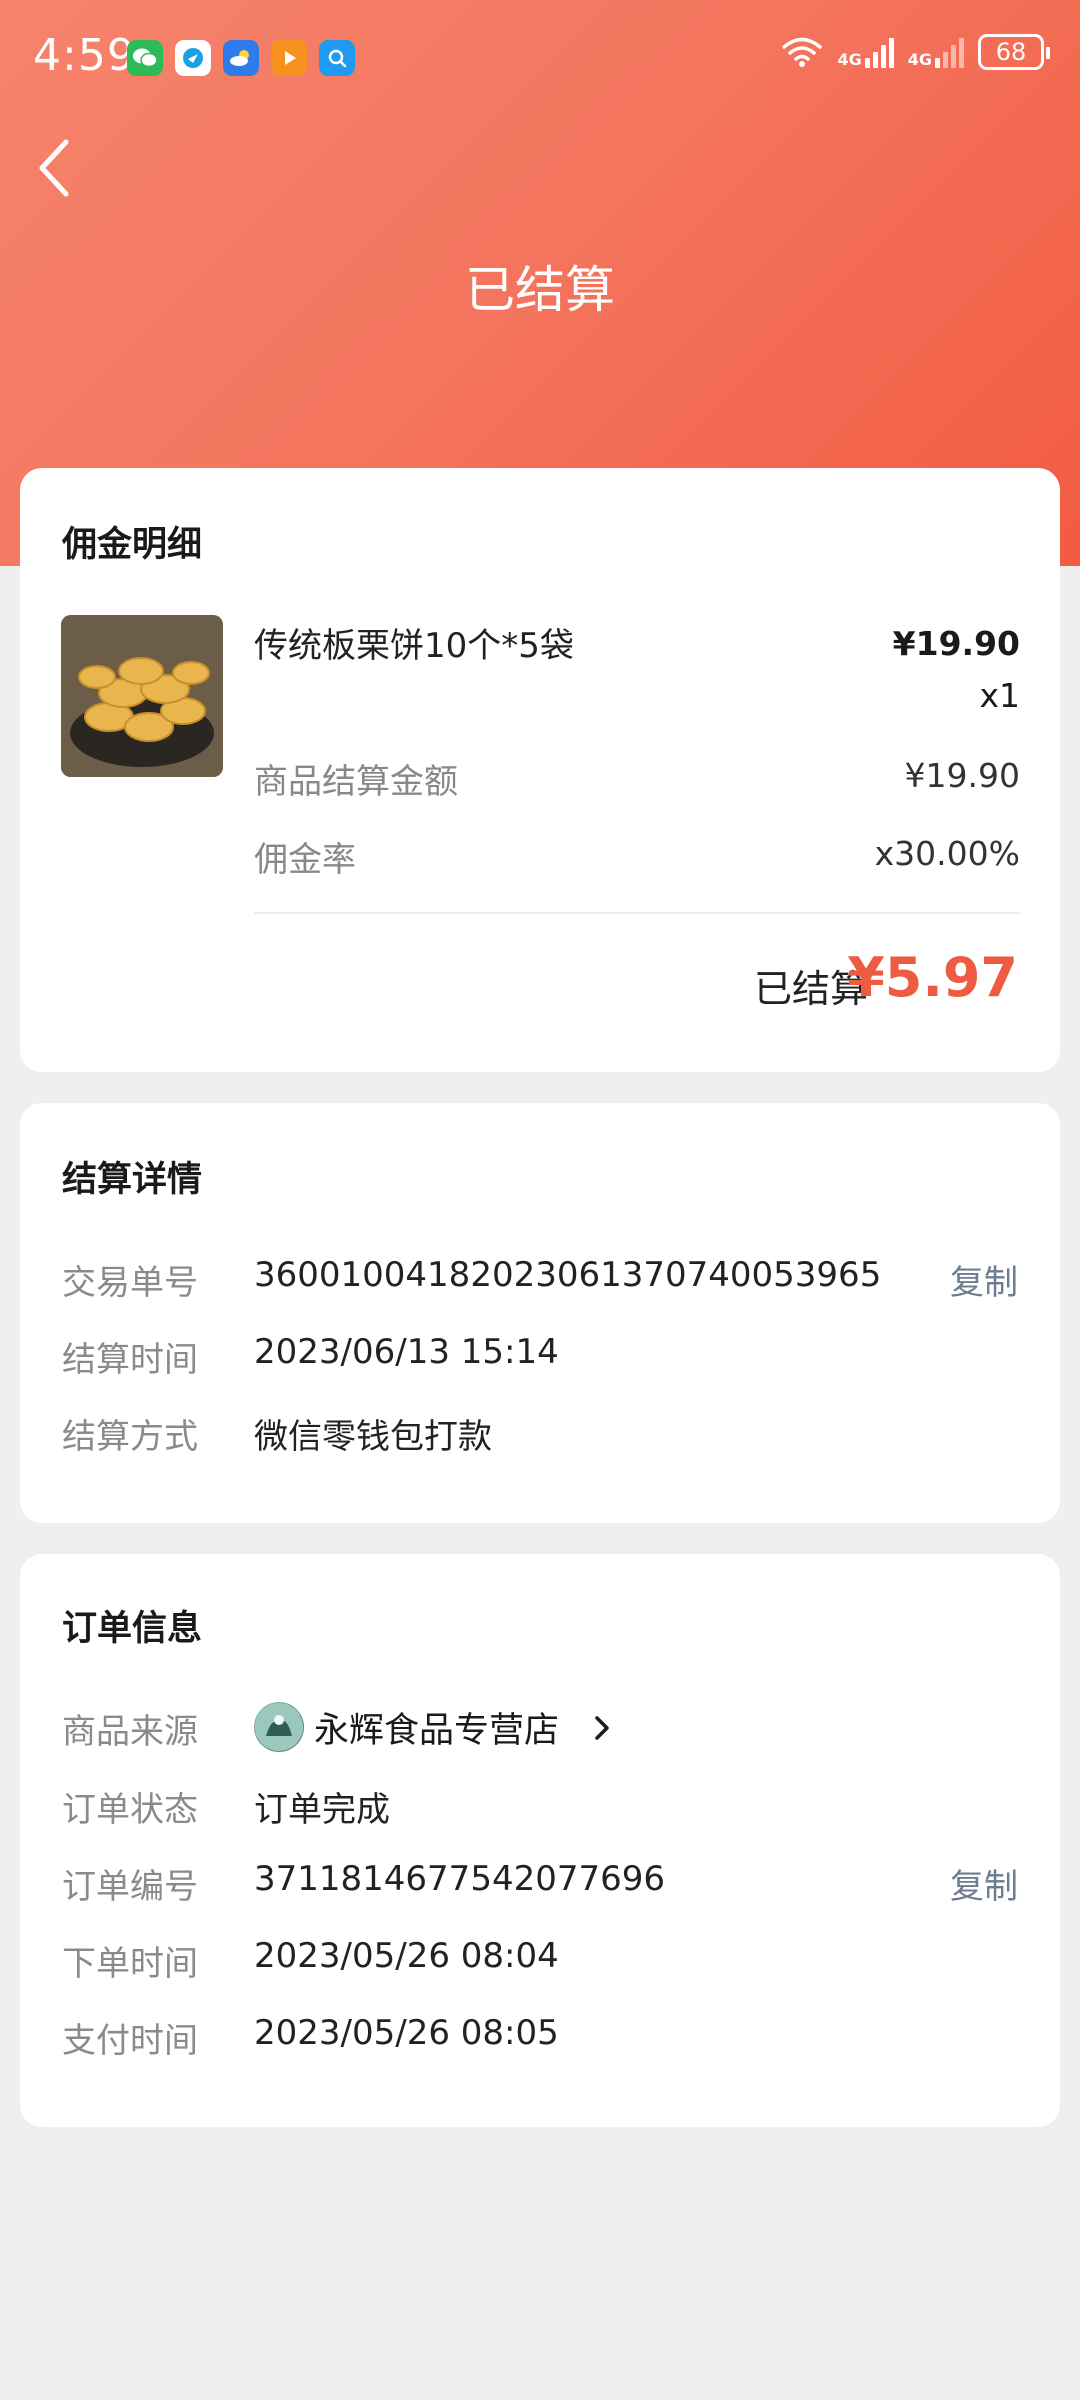  I want to click on settlement-card-title: 结算详情, so click(132, 1180).